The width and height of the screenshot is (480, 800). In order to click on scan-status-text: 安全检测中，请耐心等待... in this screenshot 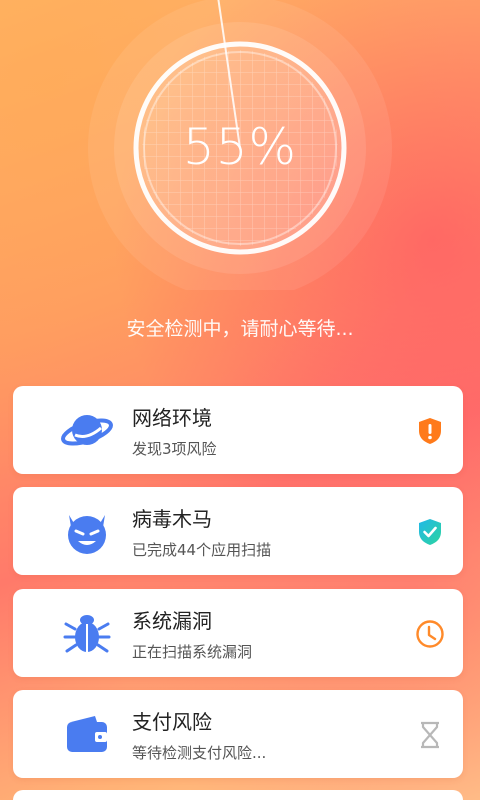, I will do `click(240, 329)`.